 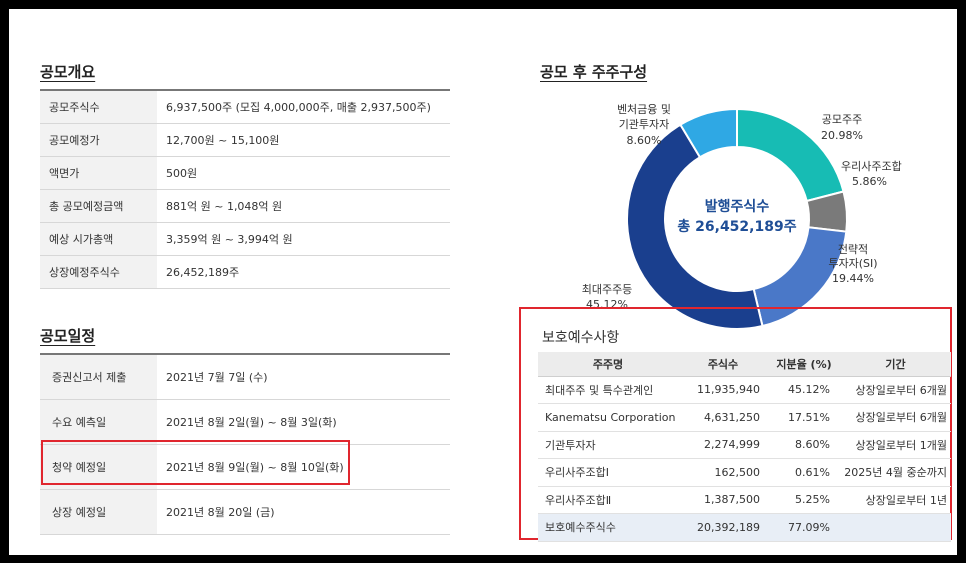 I want to click on schedule-title: 공모일정, so click(x=68, y=336).